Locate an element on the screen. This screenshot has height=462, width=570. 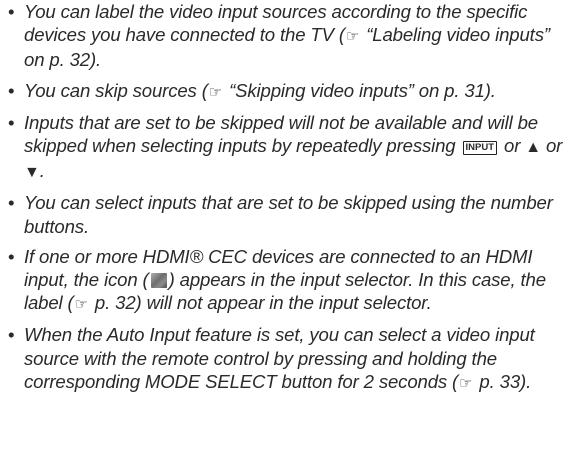
input-key-icon: INPUT is located at coordinates (480, 148).